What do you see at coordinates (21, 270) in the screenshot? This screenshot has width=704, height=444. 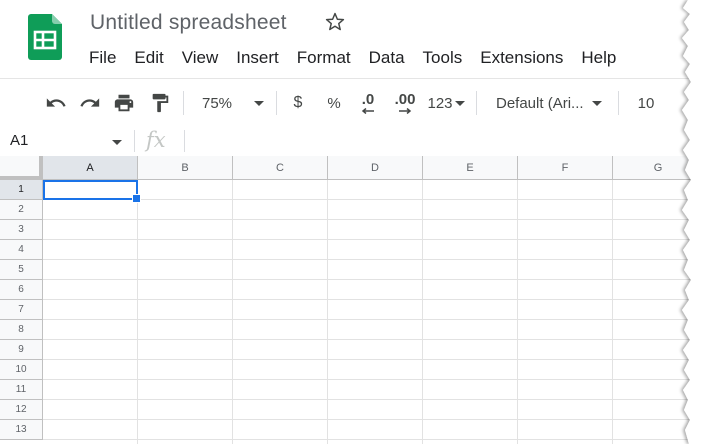 I see `row-header-5: 5` at bounding box center [21, 270].